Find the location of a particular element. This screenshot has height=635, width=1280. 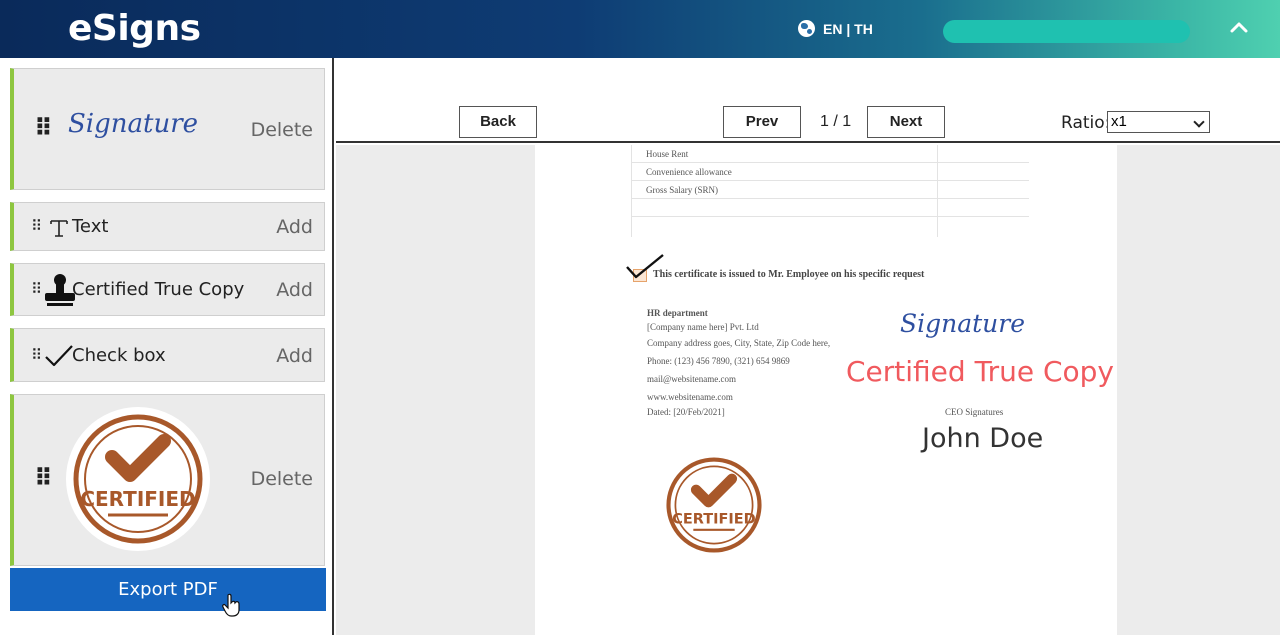

sidebar-item-certified-true-copy: ⠿ Certified True Copy Add is located at coordinates (167, 289).